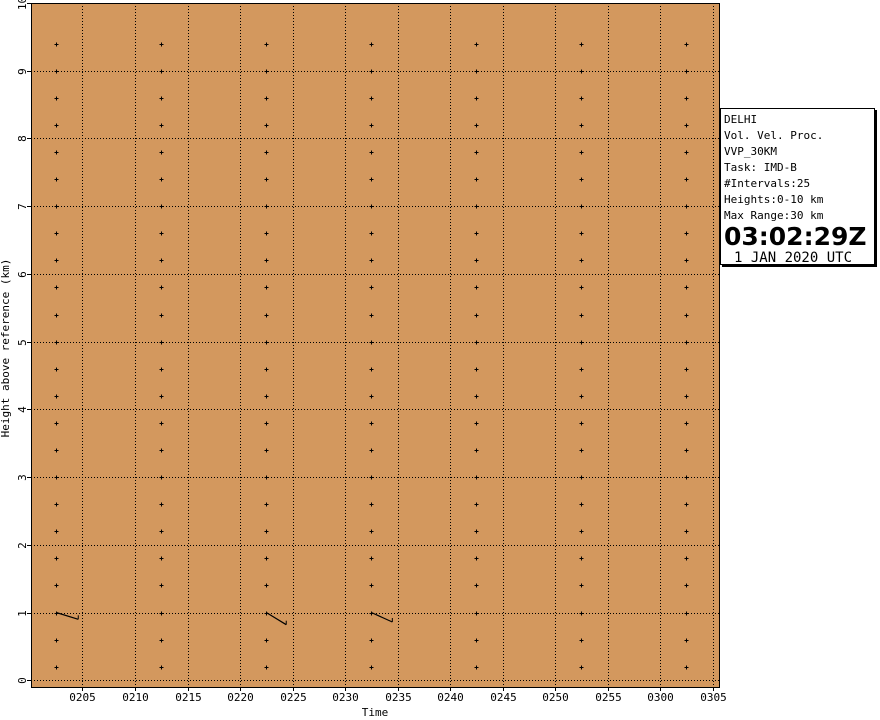 The height and width of the screenshot is (720, 880). Describe the element at coordinates (555, 697) in the screenshot. I see `x-tick-label: 0250` at that location.